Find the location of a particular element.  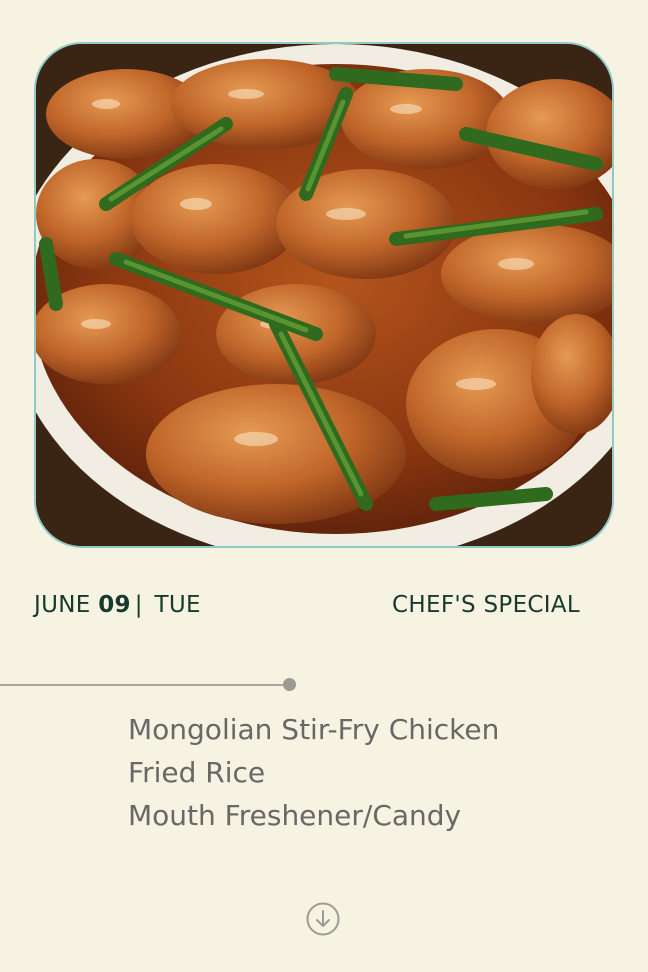

date-label: JUNE 09 | TUE is located at coordinates (117, 605).